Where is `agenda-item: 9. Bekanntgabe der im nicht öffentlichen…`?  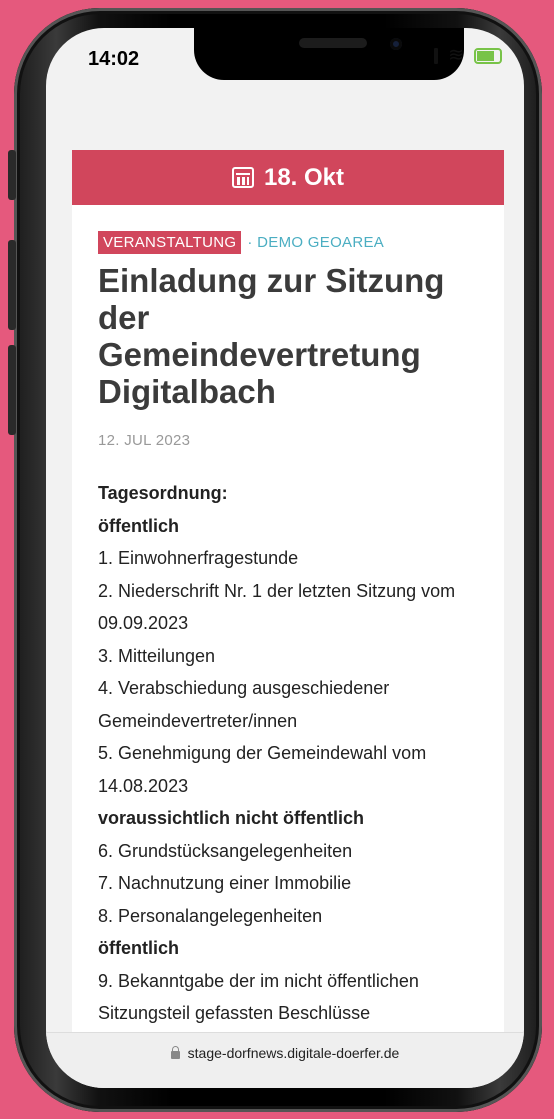
agenda-item: 9. Bekanntgabe der im nicht öffentlichen… is located at coordinates (258, 997).